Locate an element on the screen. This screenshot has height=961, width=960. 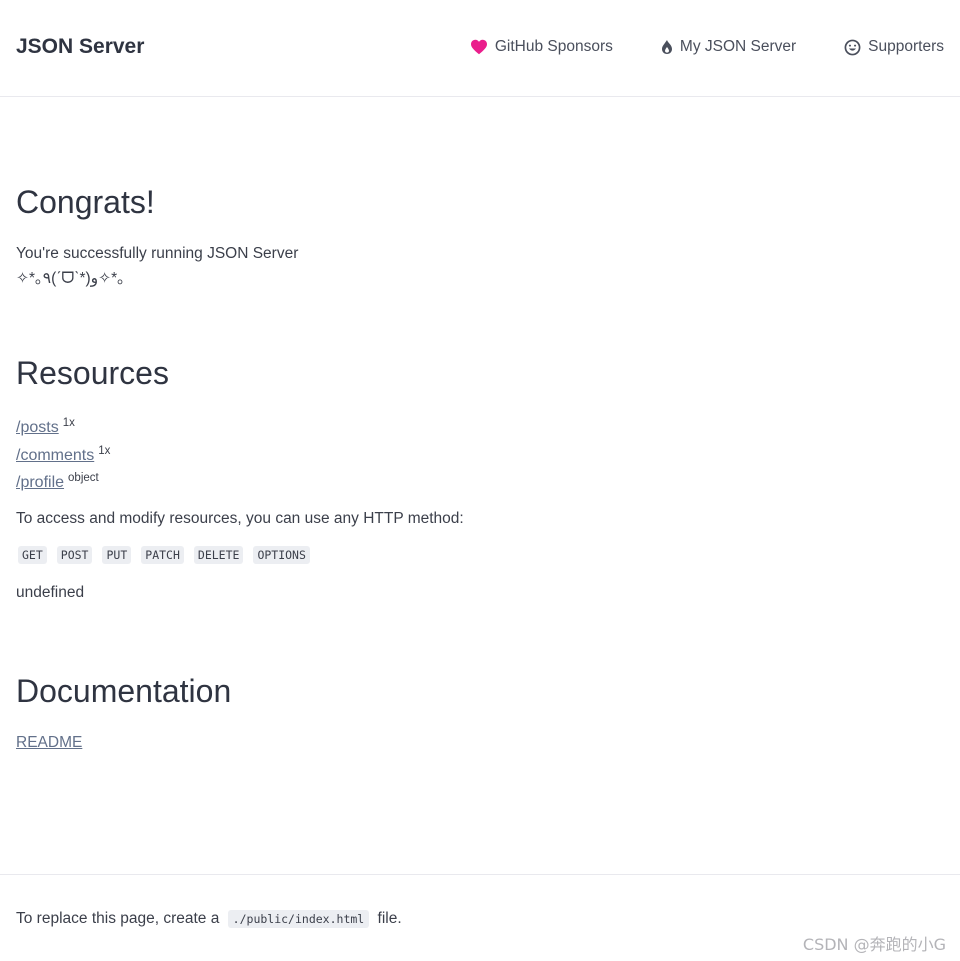
kaomoji-text: ✧*｡٩(ˊᗜˋ*)و✧*｡ is located at coordinates (70, 278).